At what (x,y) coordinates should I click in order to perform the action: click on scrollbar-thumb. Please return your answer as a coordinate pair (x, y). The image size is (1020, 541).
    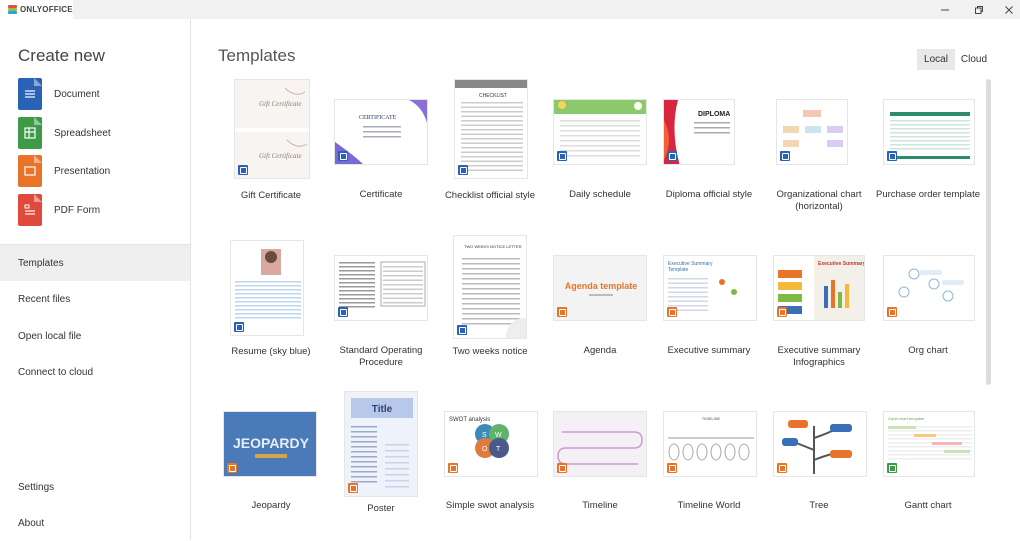
    Looking at the image, I should click on (988, 232).